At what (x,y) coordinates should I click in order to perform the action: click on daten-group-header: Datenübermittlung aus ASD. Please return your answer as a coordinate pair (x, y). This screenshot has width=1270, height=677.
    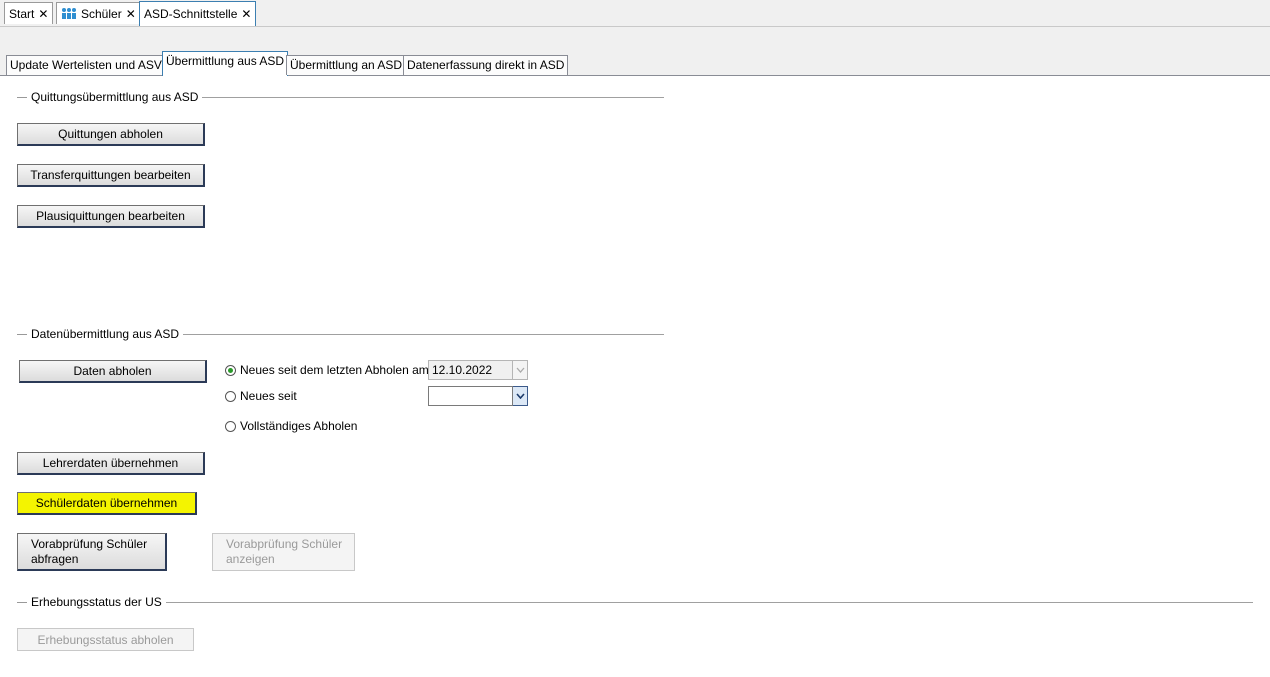
    Looking at the image, I should click on (340, 334).